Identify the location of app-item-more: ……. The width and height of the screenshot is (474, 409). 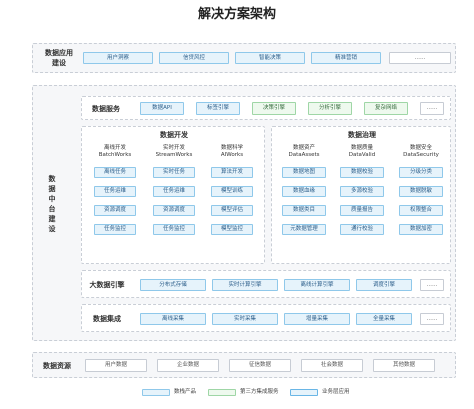
(420, 58).